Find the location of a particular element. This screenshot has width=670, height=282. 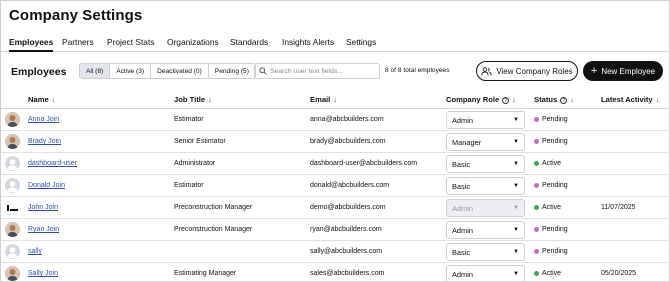

search-box is located at coordinates (317, 71).